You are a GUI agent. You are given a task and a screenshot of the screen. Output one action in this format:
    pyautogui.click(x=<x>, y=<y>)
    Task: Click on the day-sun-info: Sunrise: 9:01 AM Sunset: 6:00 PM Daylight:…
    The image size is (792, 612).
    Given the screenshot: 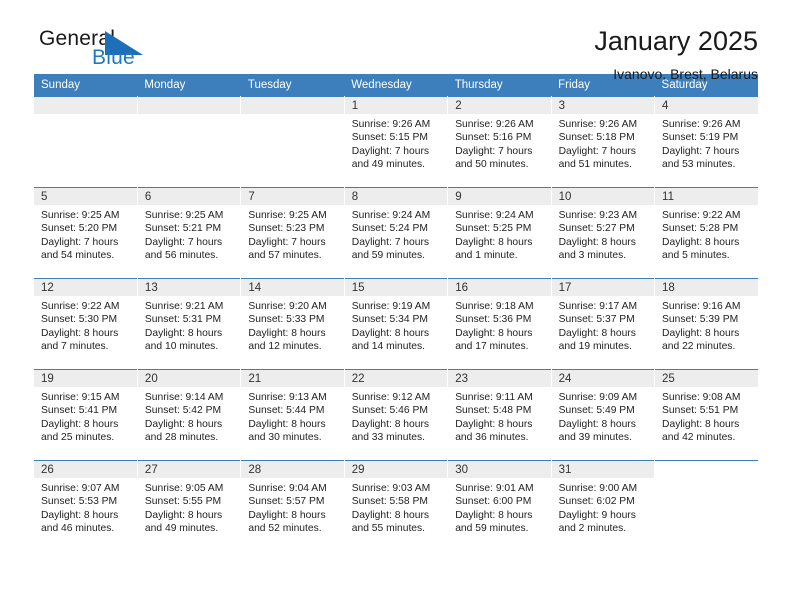 What is the action you would take?
    pyautogui.click(x=499, y=506)
    